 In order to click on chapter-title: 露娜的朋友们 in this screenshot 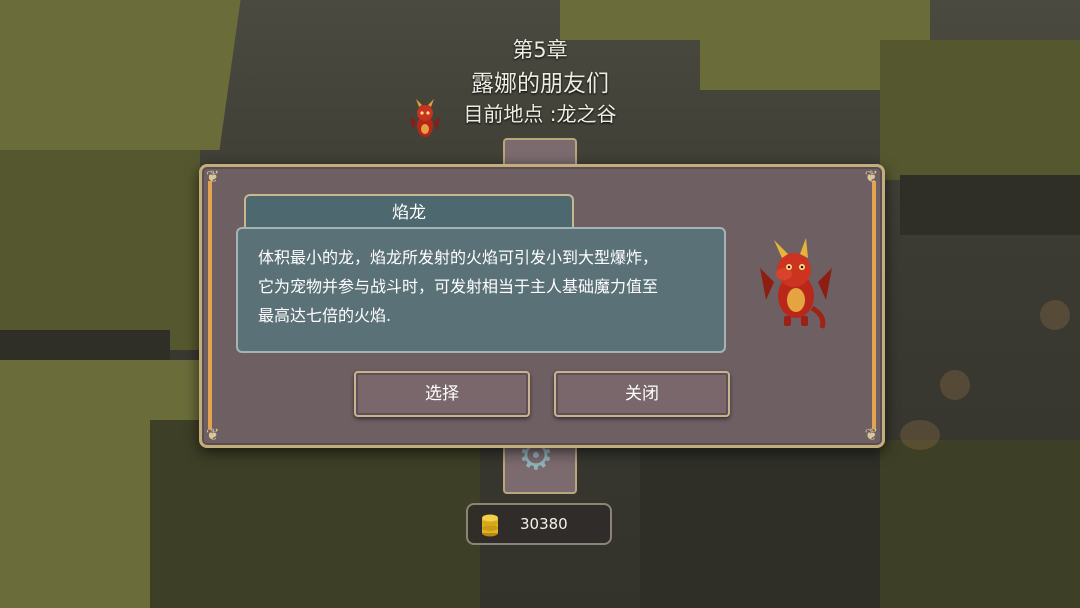, I will do `click(540, 84)`.